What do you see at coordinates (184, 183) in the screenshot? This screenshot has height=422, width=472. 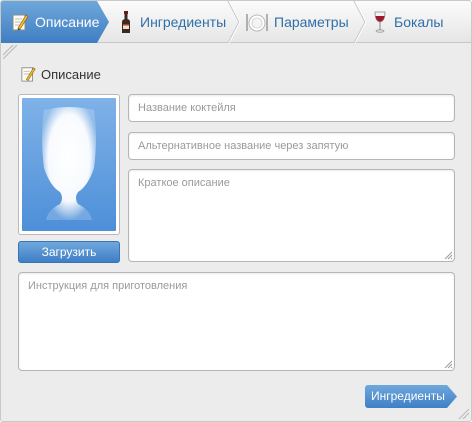 I see `short-description-placeholder: Краткое описание` at bounding box center [184, 183].